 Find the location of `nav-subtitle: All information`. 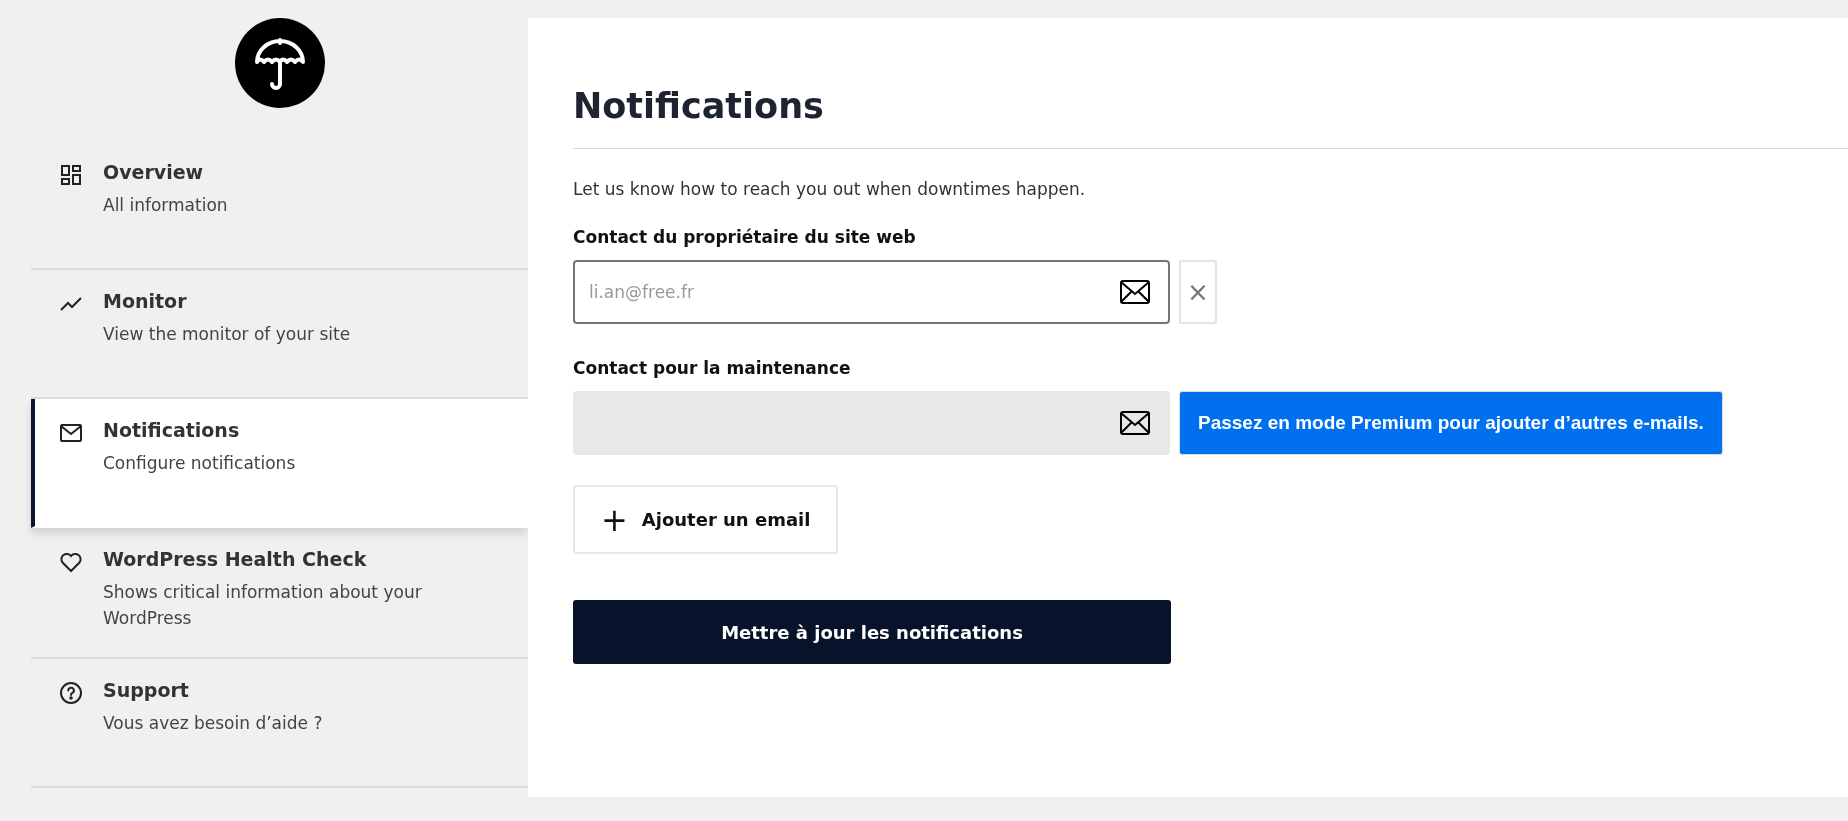

nav-subtitle: All information is located at coordinates (166, 205).